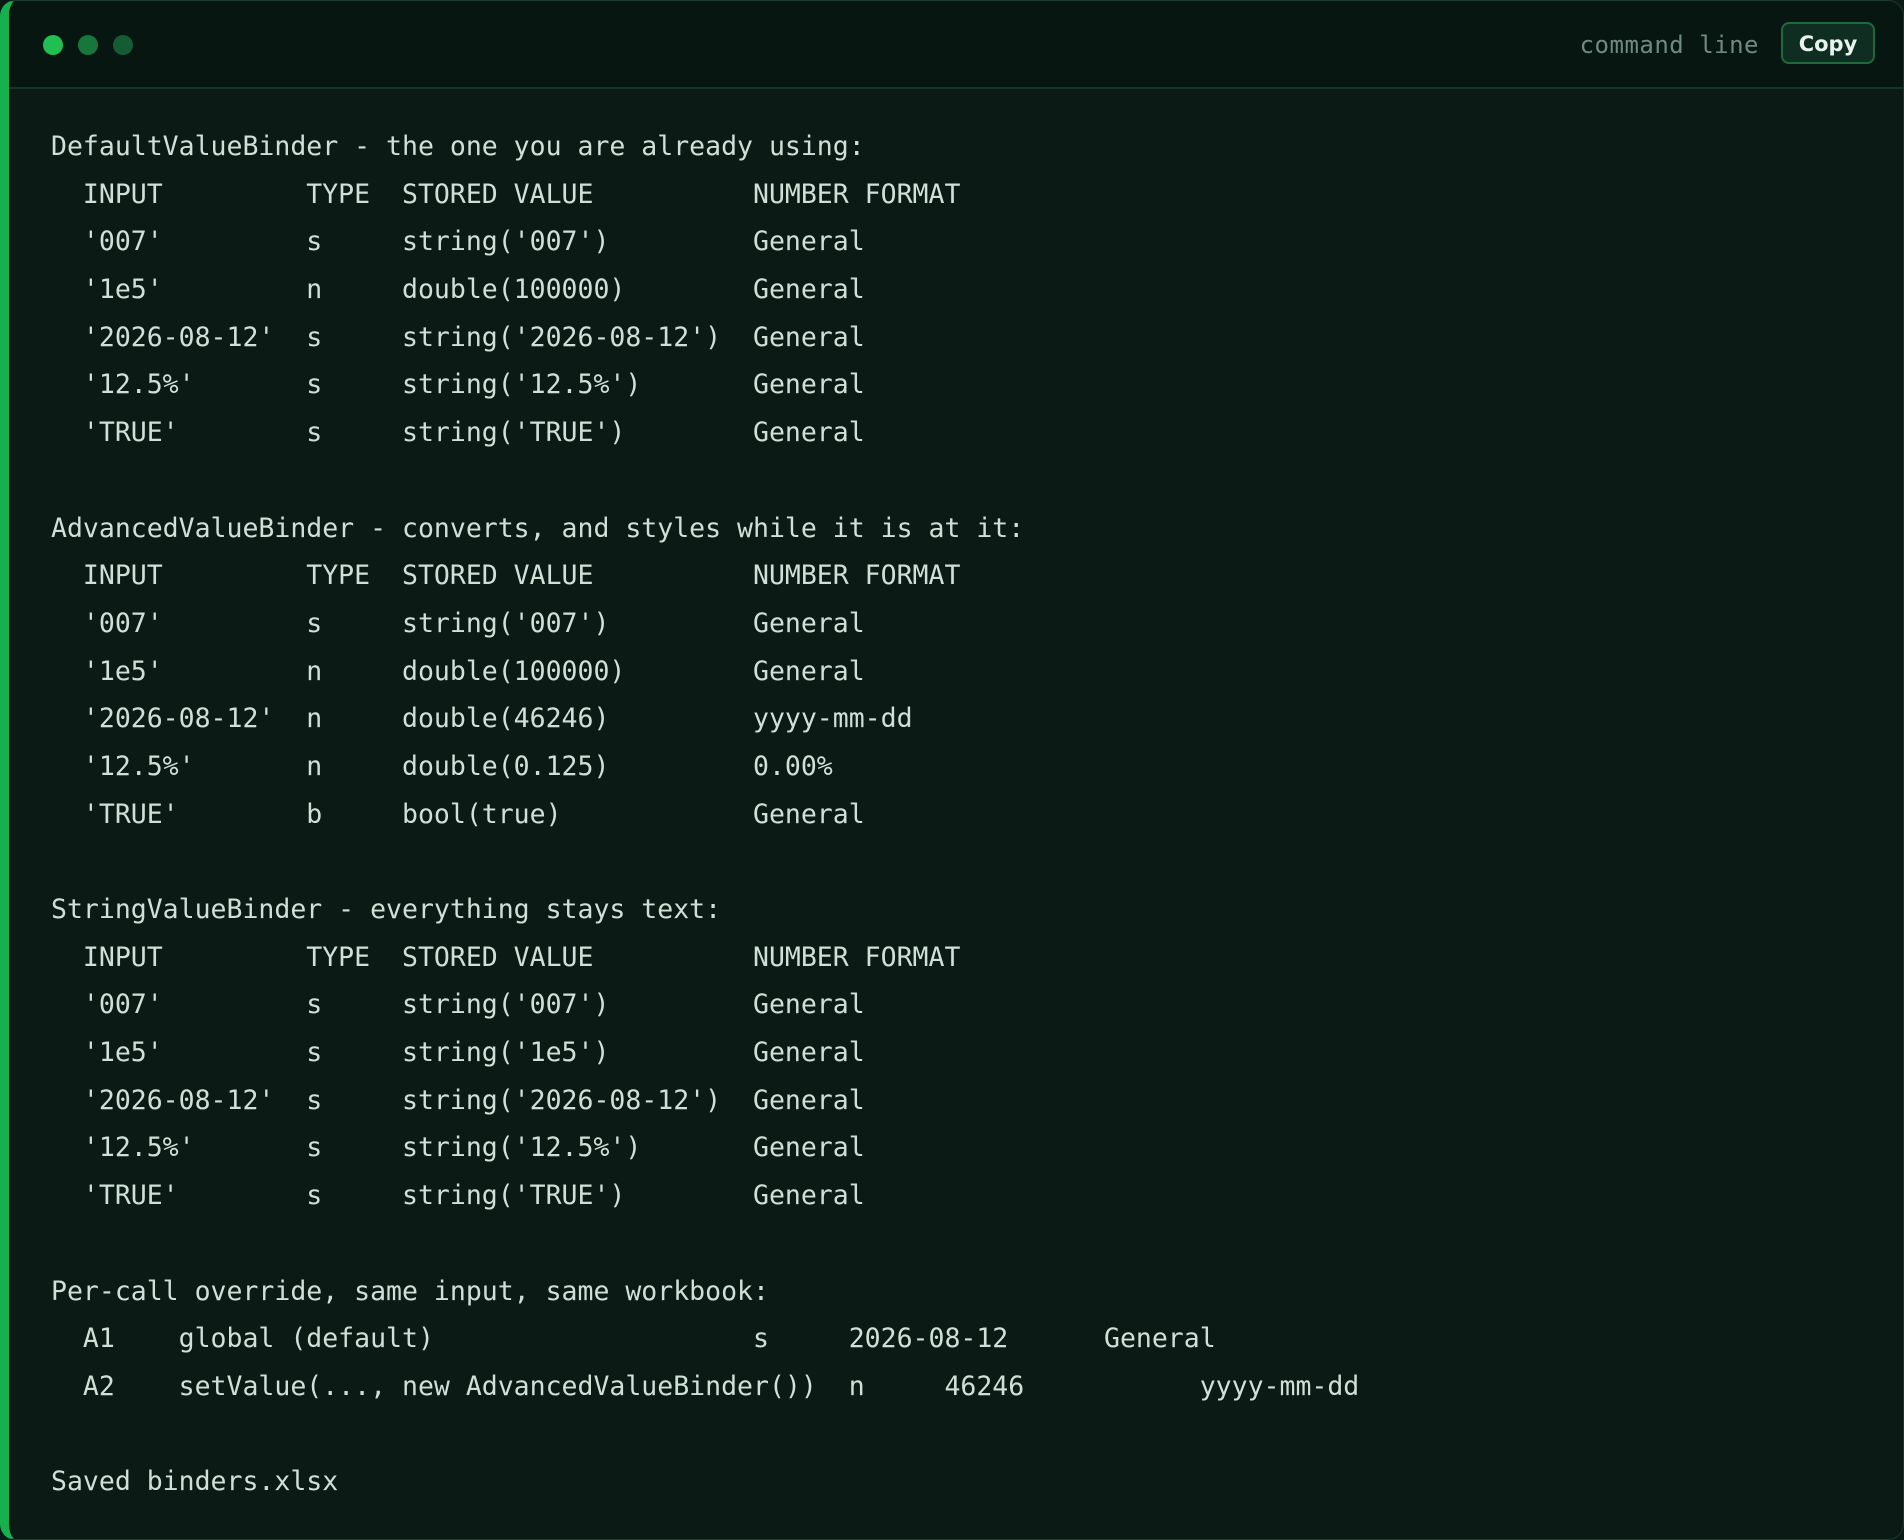 Image resolution: width=1904 pixels, height=1540 pixels. I want to click on output-line: A1 global (default) s 2026-08-12 General, so click(633, 1339).